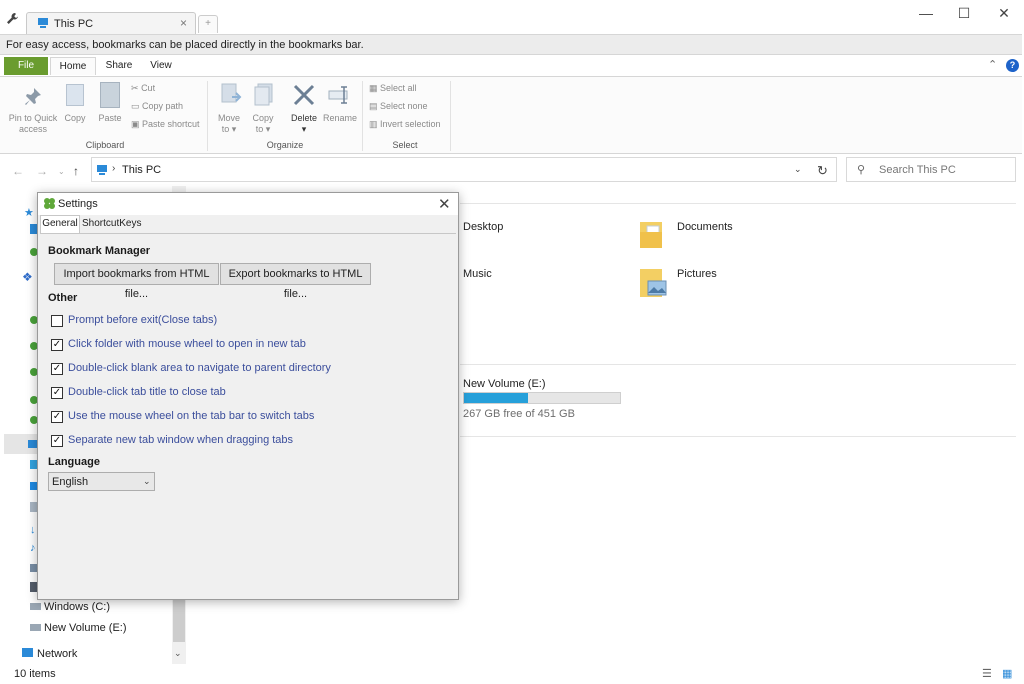 The width and height of the screenshot is (1024, 684). What do you see at coordinates (33, 548) in the screenshot?
I see `music-note-icon: ♪` at bounding box center [33, 548].